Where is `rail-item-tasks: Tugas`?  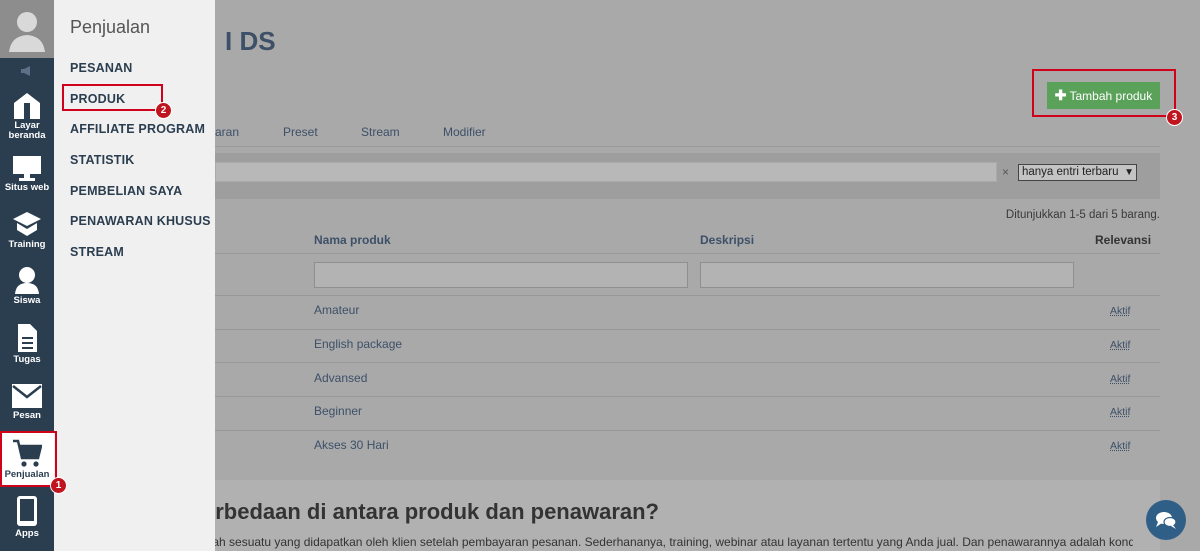
rail-item-tasks: Tugas is located at coordinates (27, 344).